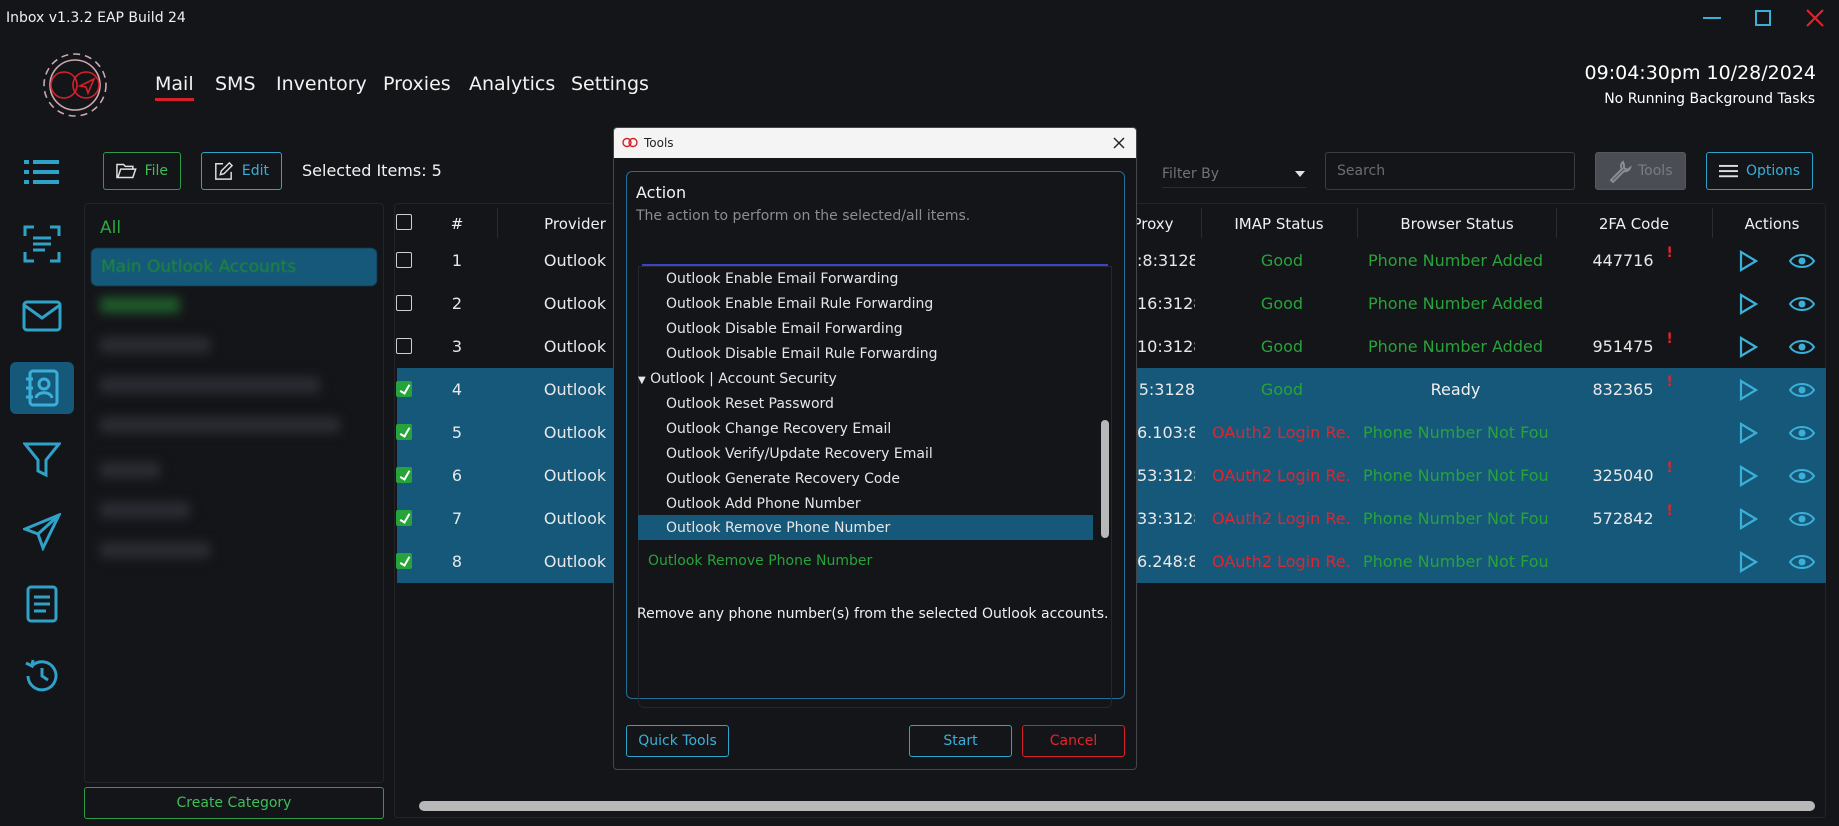 The width and height of the screenshot is (1839, 826). What do you see at coordinates (1456, 224) in the screenshot?
I see `col-header-browser: Browser Status` at bounding box center [1456, 224].